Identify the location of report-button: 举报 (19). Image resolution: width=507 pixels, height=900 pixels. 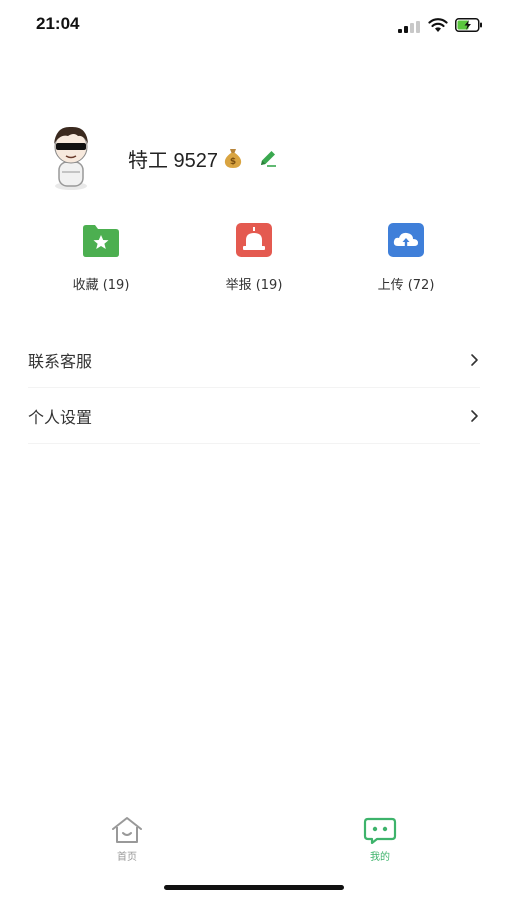
(254, 257).